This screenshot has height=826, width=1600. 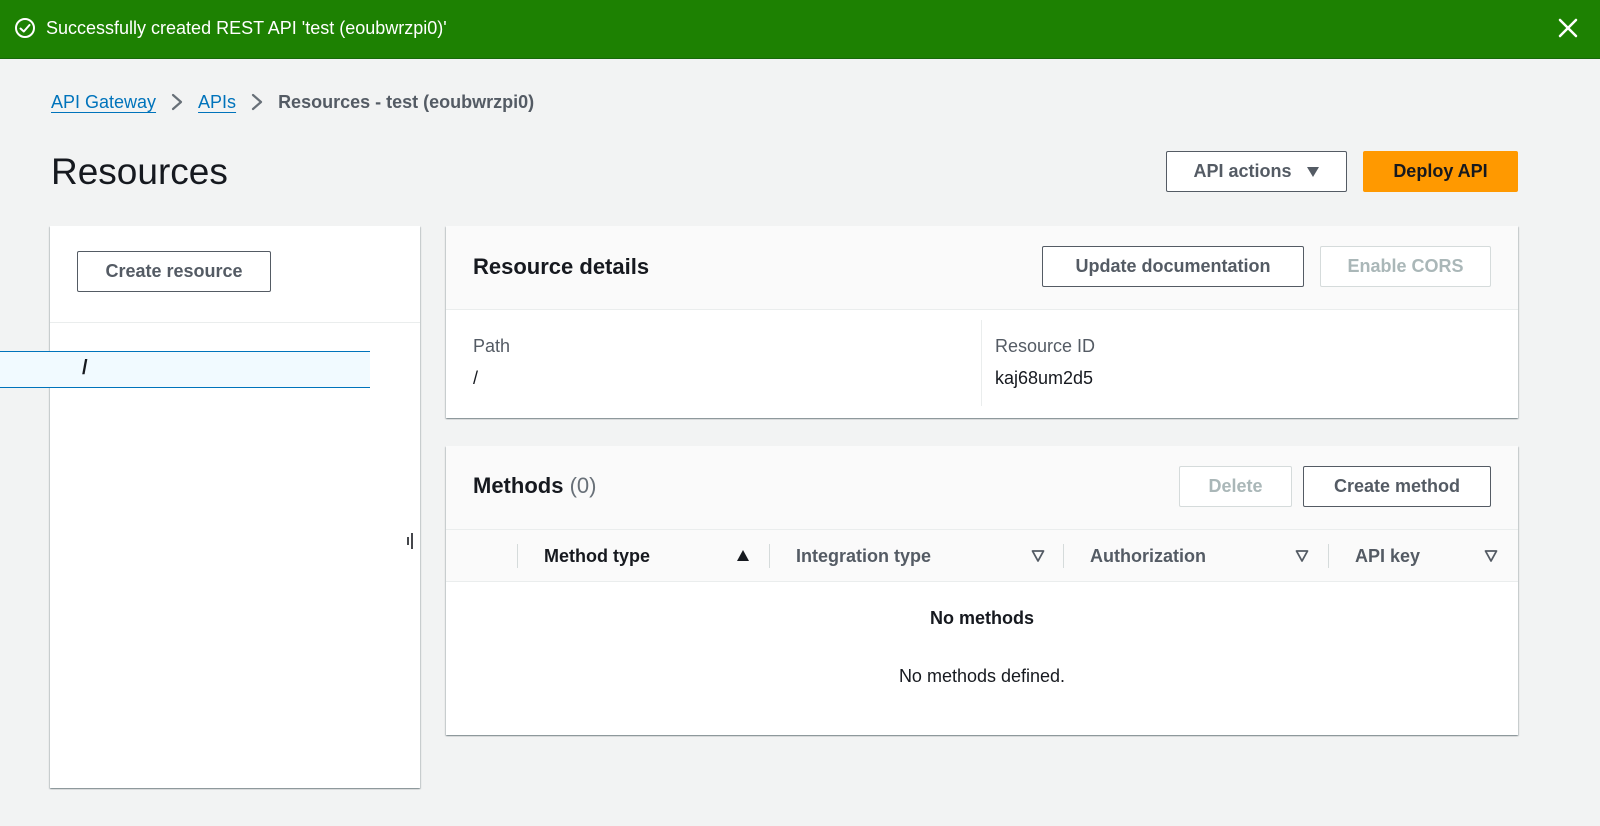 I want to click on empty-state-text: No methods defined., so click(x=982, y=676).